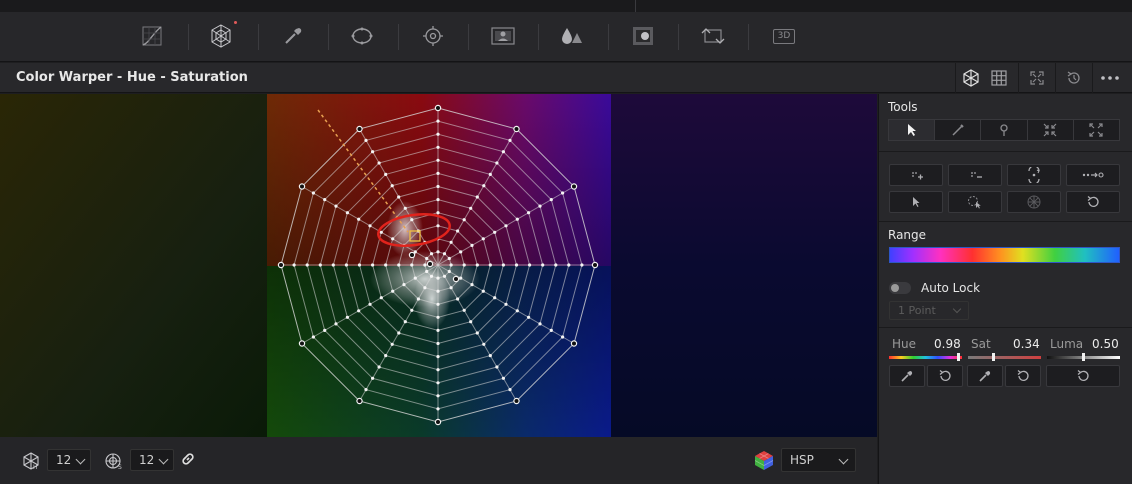 This screenshot has width=1132, height=484. Describe the element at coordinates (985, 376) in the screenshot. I see `sat-picker-button` at that location.